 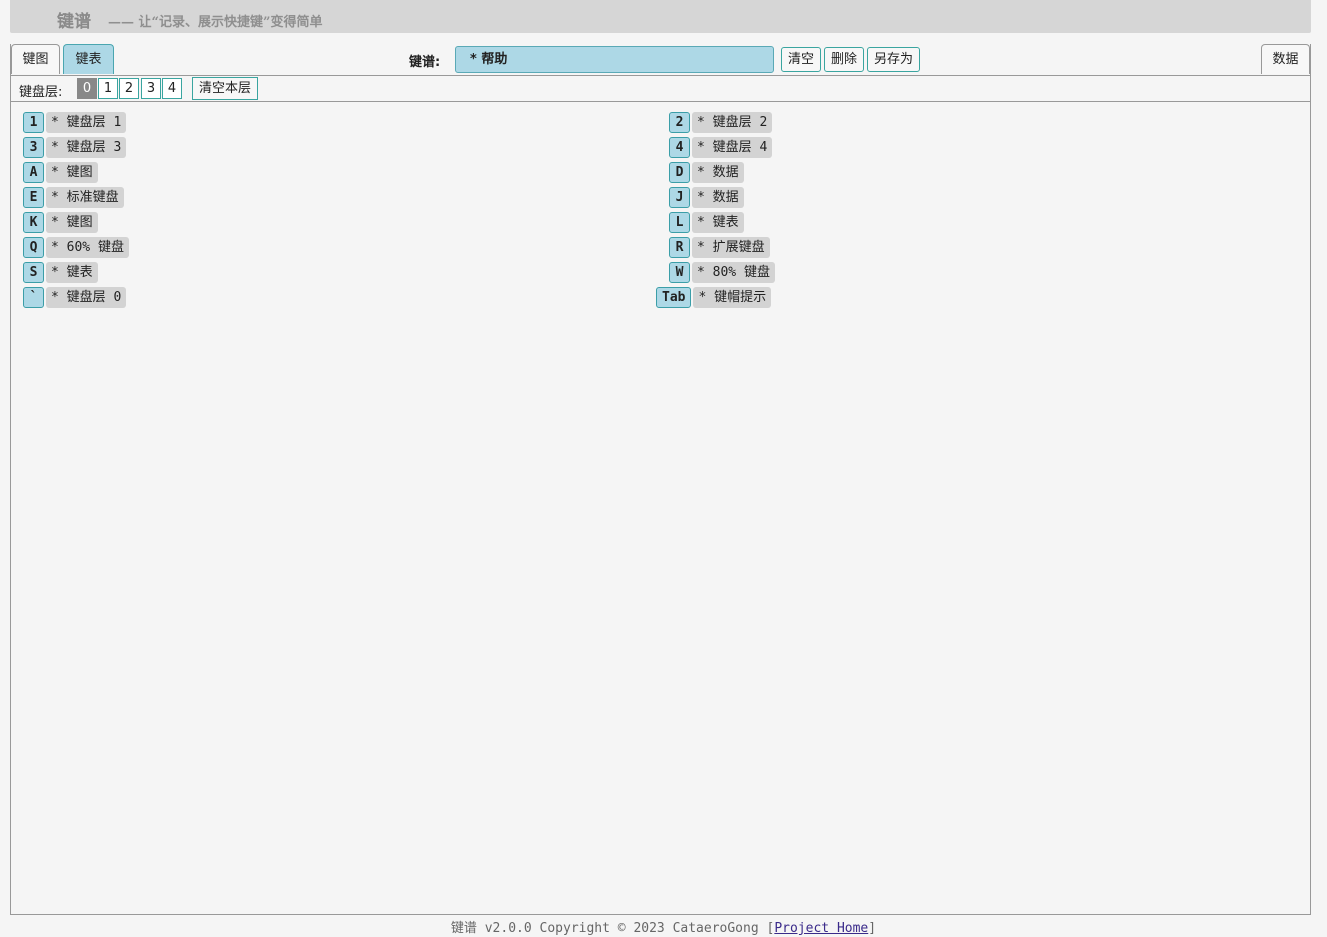 I want to click on tab-keytable-view: 键表, so click(x=88, y=59).